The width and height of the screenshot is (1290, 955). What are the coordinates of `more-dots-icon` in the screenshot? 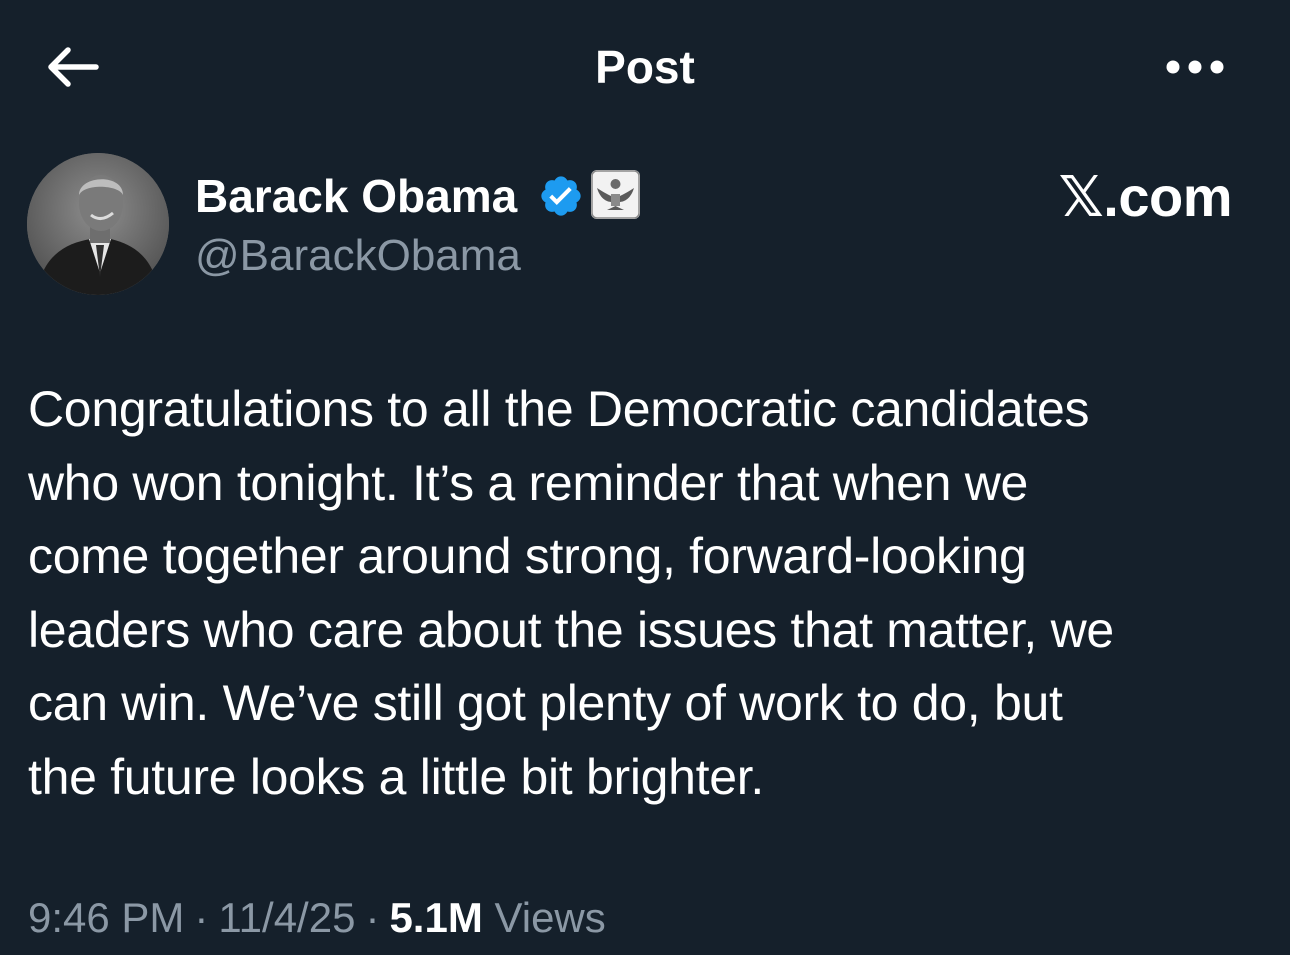 It's located at (1195, 67).